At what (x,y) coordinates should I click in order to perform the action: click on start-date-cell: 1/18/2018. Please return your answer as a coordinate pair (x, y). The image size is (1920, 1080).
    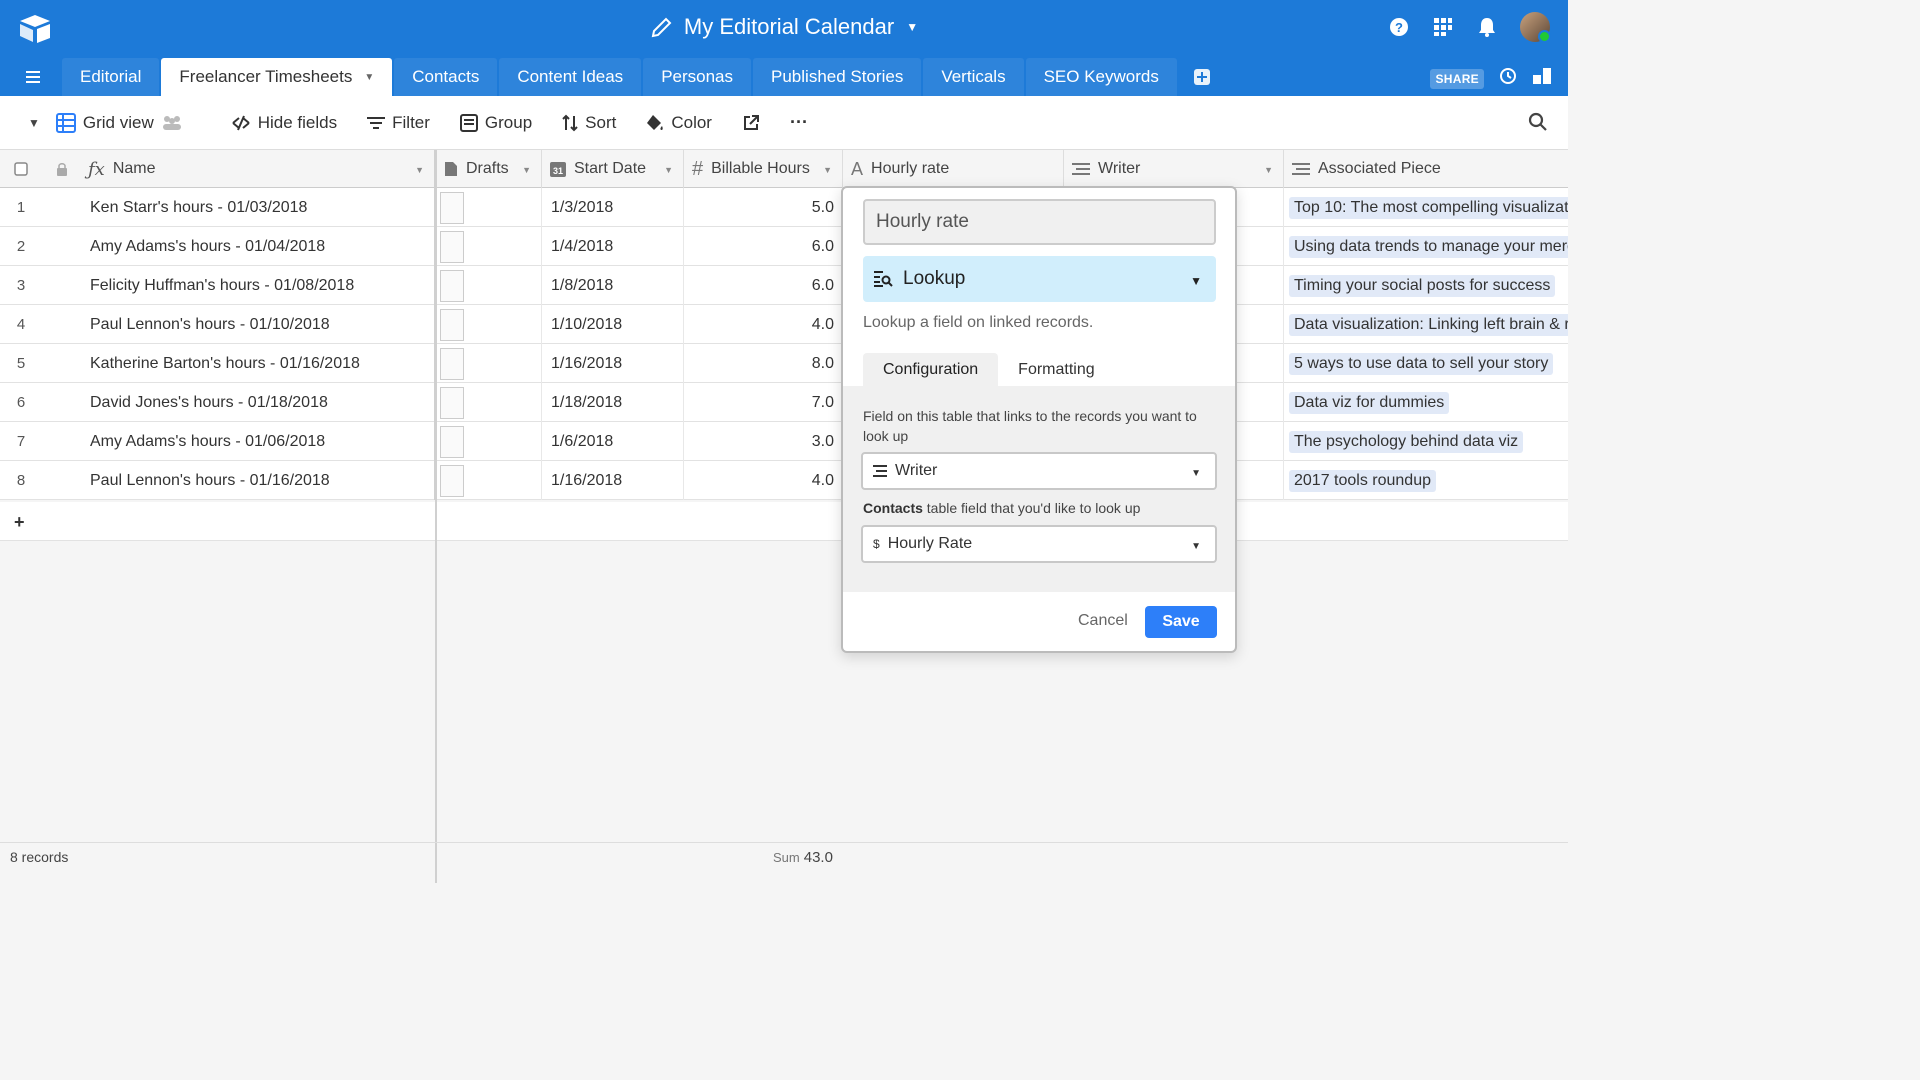
    Looking at the image, I should click on (613, 402).